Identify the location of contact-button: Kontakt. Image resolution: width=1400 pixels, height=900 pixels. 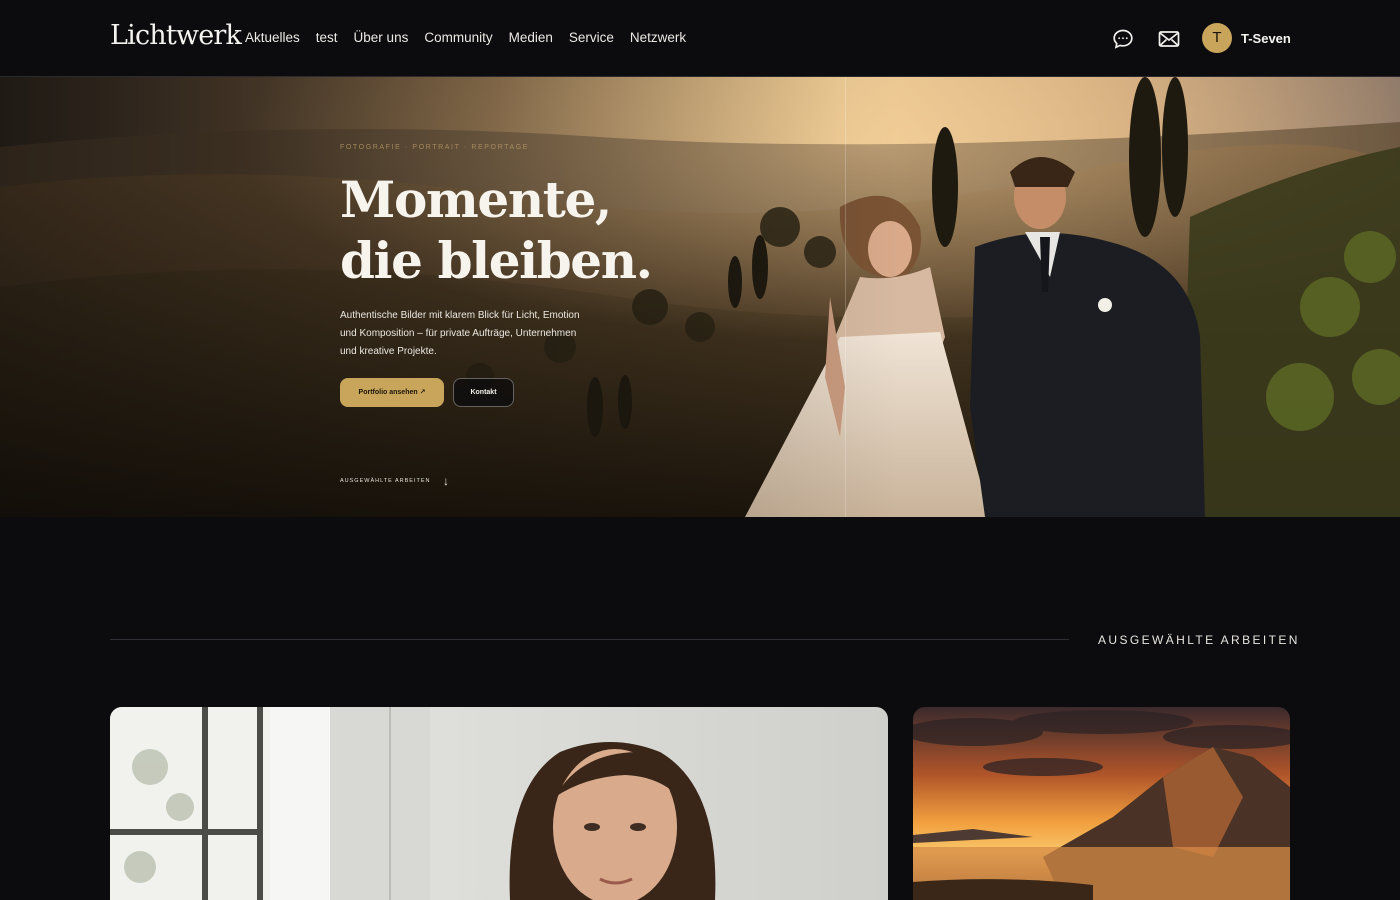
(483, 392).